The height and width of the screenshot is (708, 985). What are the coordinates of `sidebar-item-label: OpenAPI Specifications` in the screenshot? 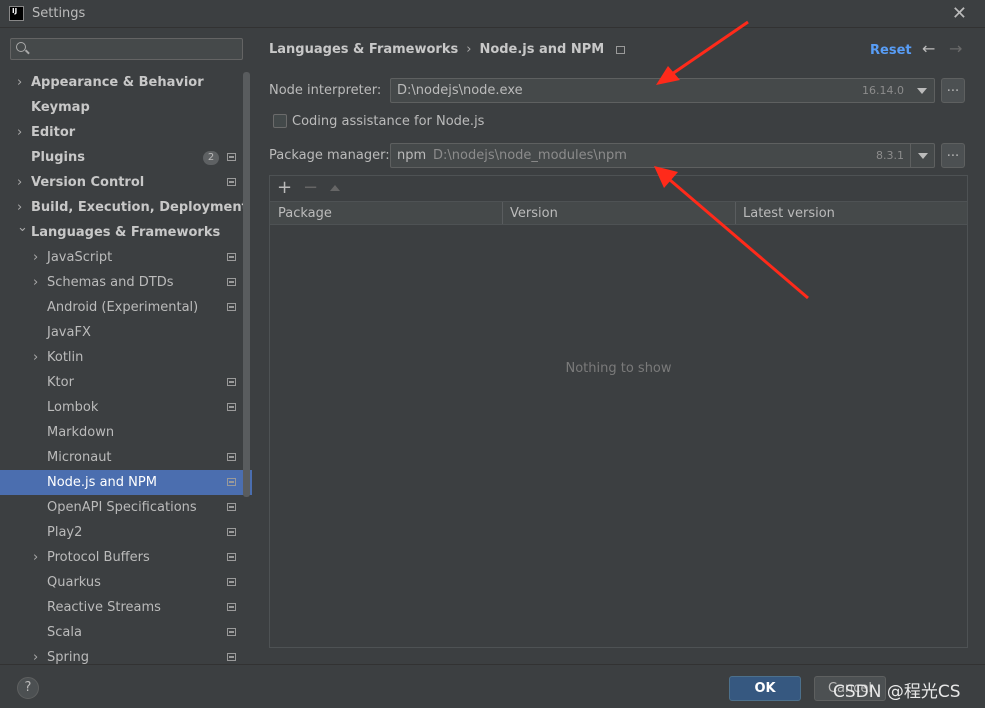 It's located at (122, 507).